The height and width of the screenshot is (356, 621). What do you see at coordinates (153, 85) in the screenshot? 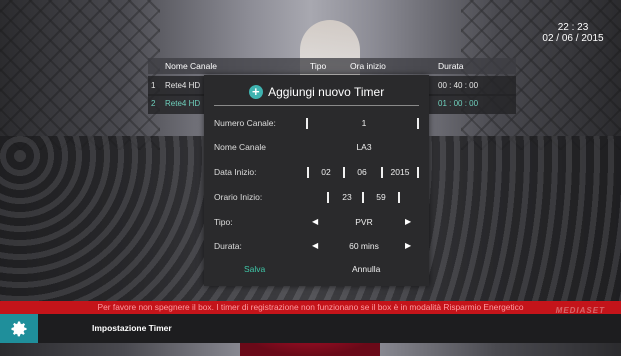
I see `row-index: 1` at bounding box center [153, 85].